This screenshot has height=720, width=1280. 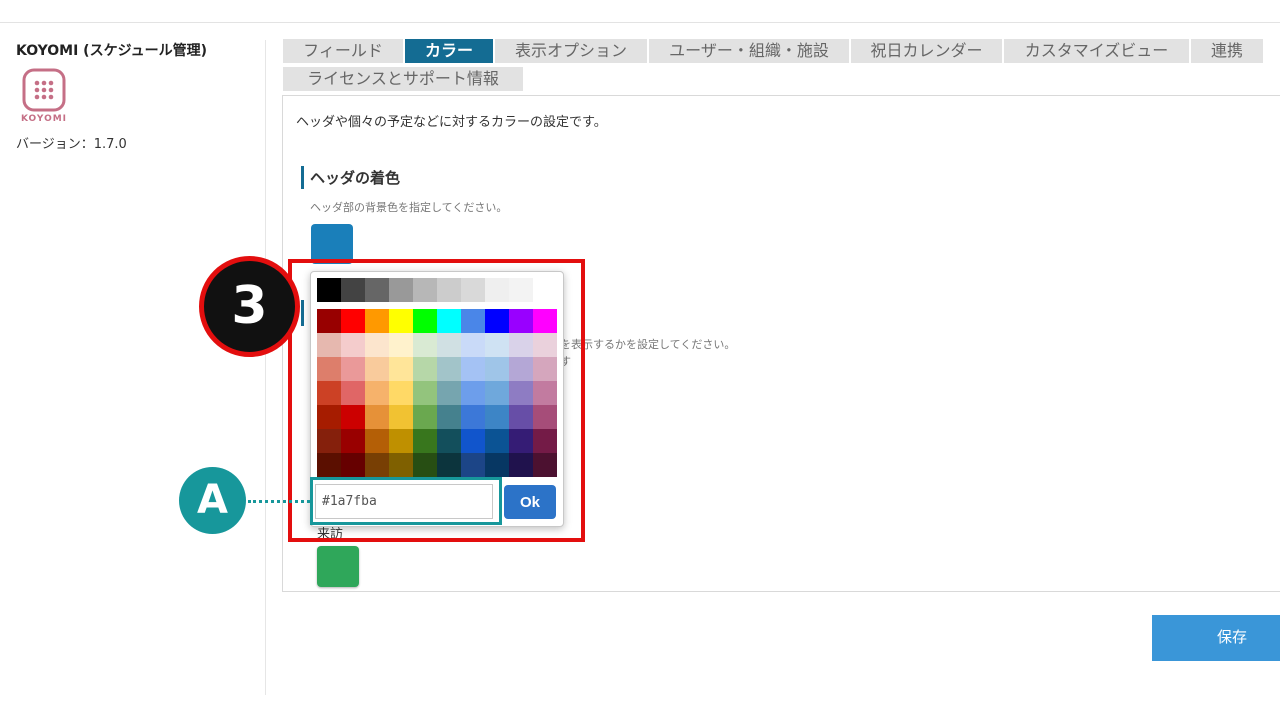 What do you see at coordinates (409, 207) in the screenshot?
I see `header-color-description: ヘッダ部の背景色を指定してください。` at bounding box center [409, 207].